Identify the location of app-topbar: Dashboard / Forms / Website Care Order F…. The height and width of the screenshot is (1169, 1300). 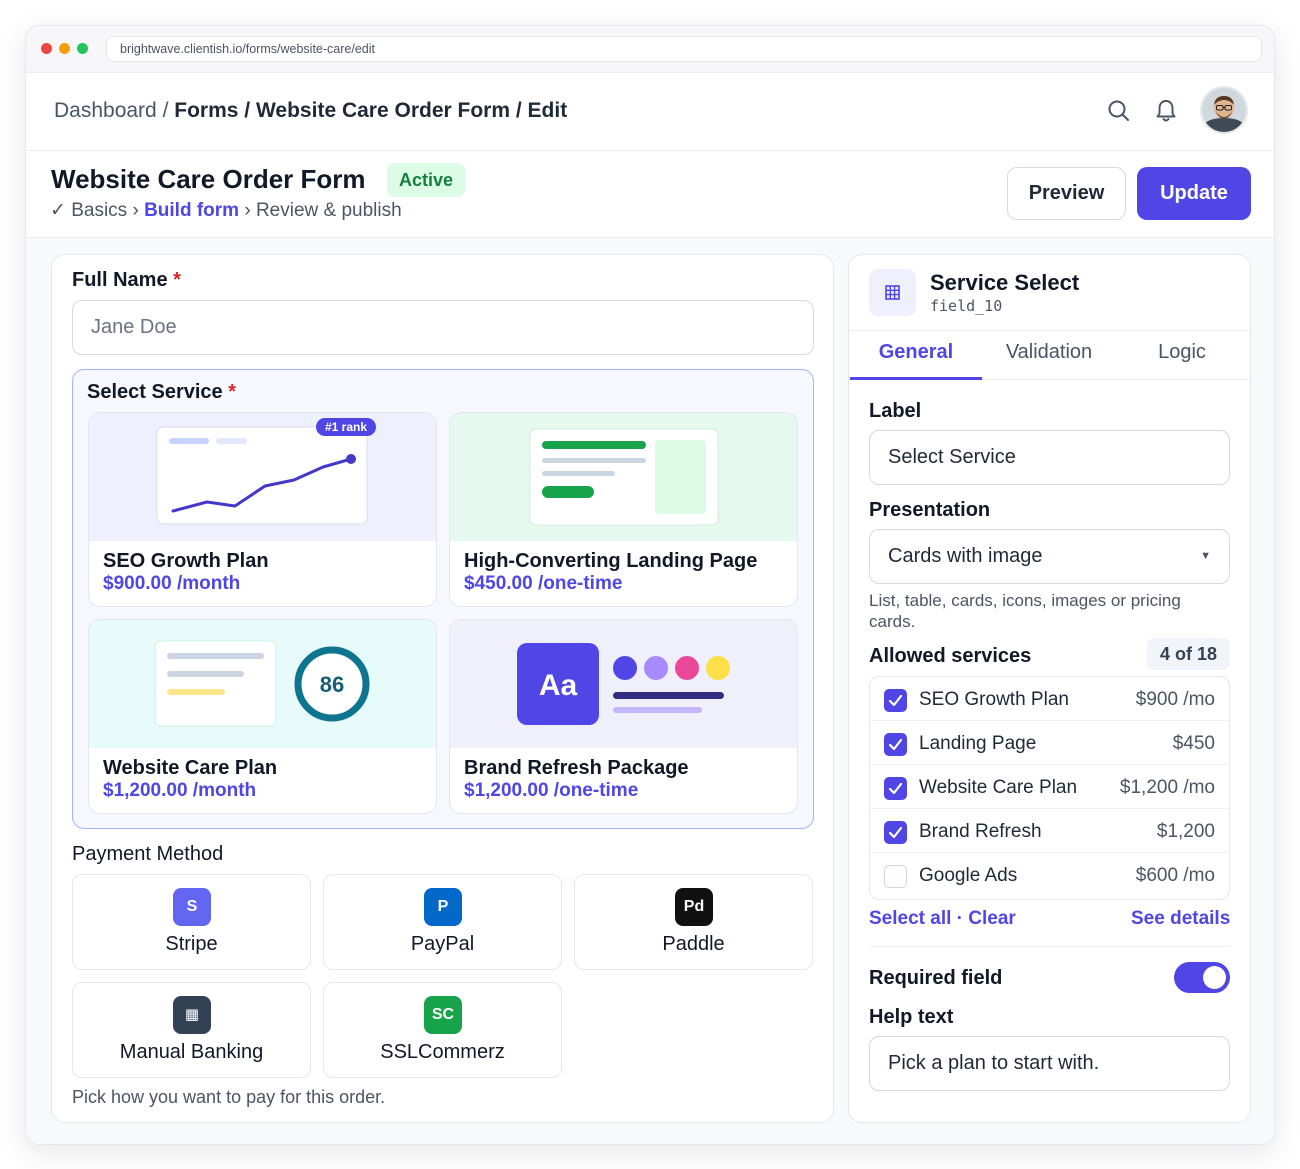
(650, 112).